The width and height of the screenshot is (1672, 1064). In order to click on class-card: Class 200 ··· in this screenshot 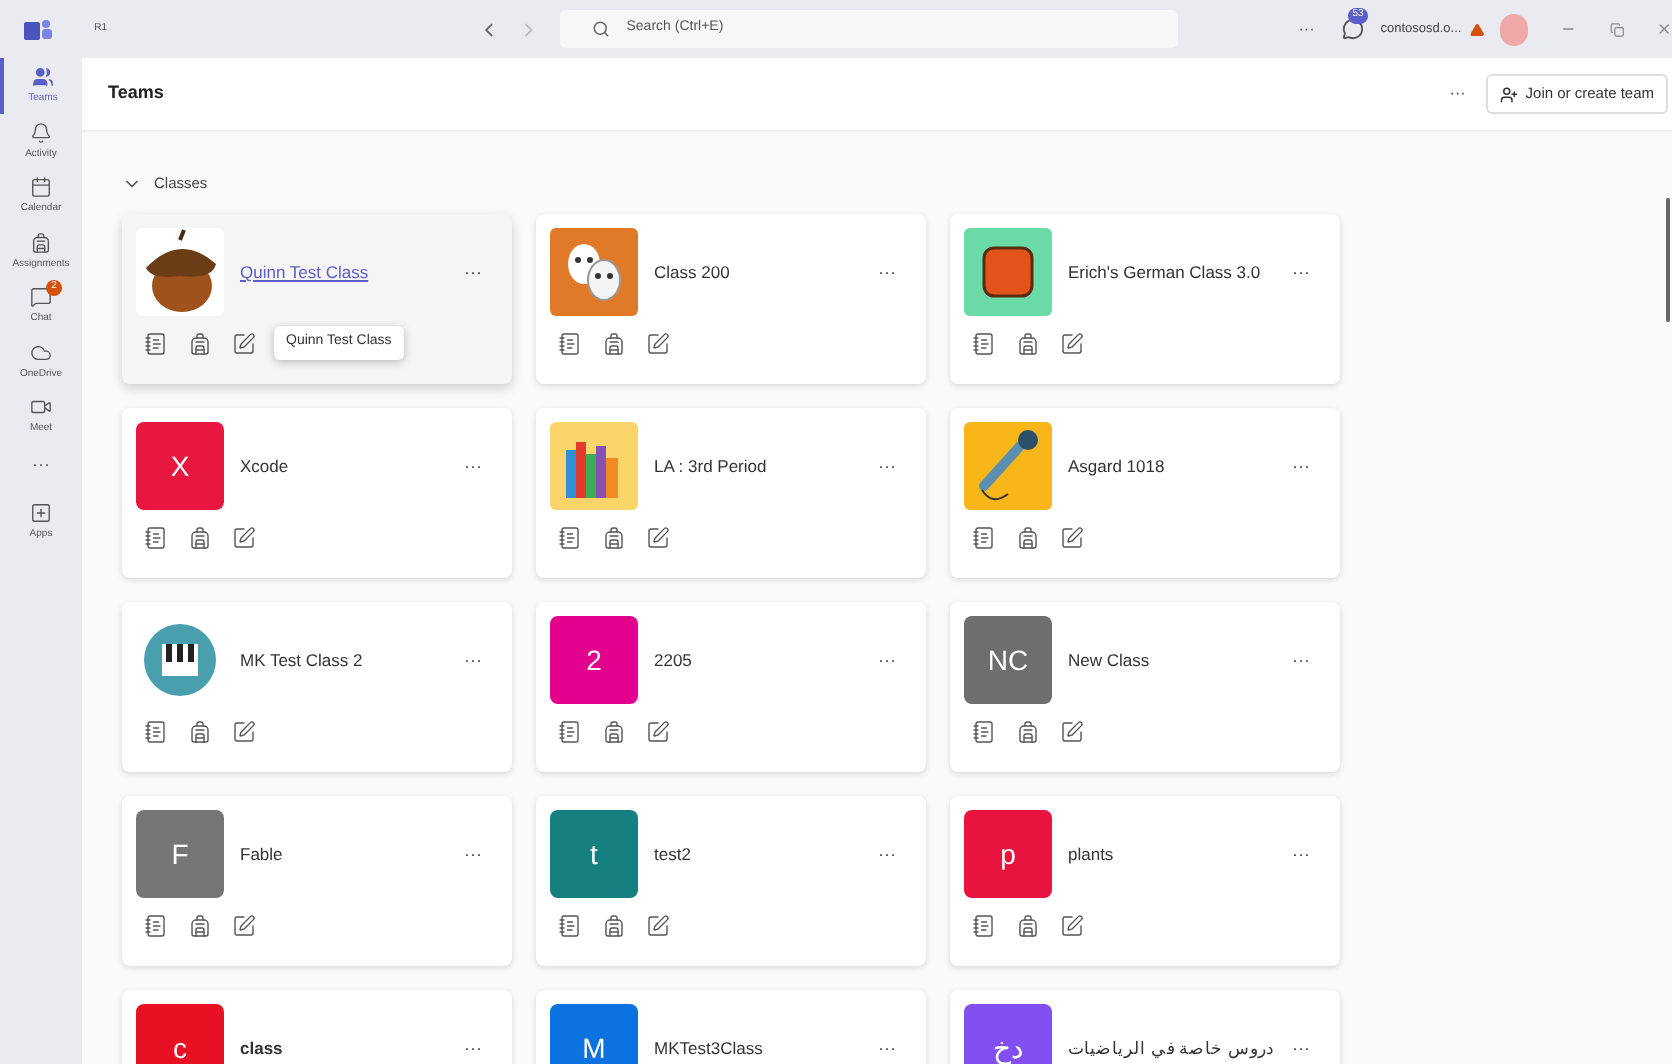, I will do `click(731, 299)`.